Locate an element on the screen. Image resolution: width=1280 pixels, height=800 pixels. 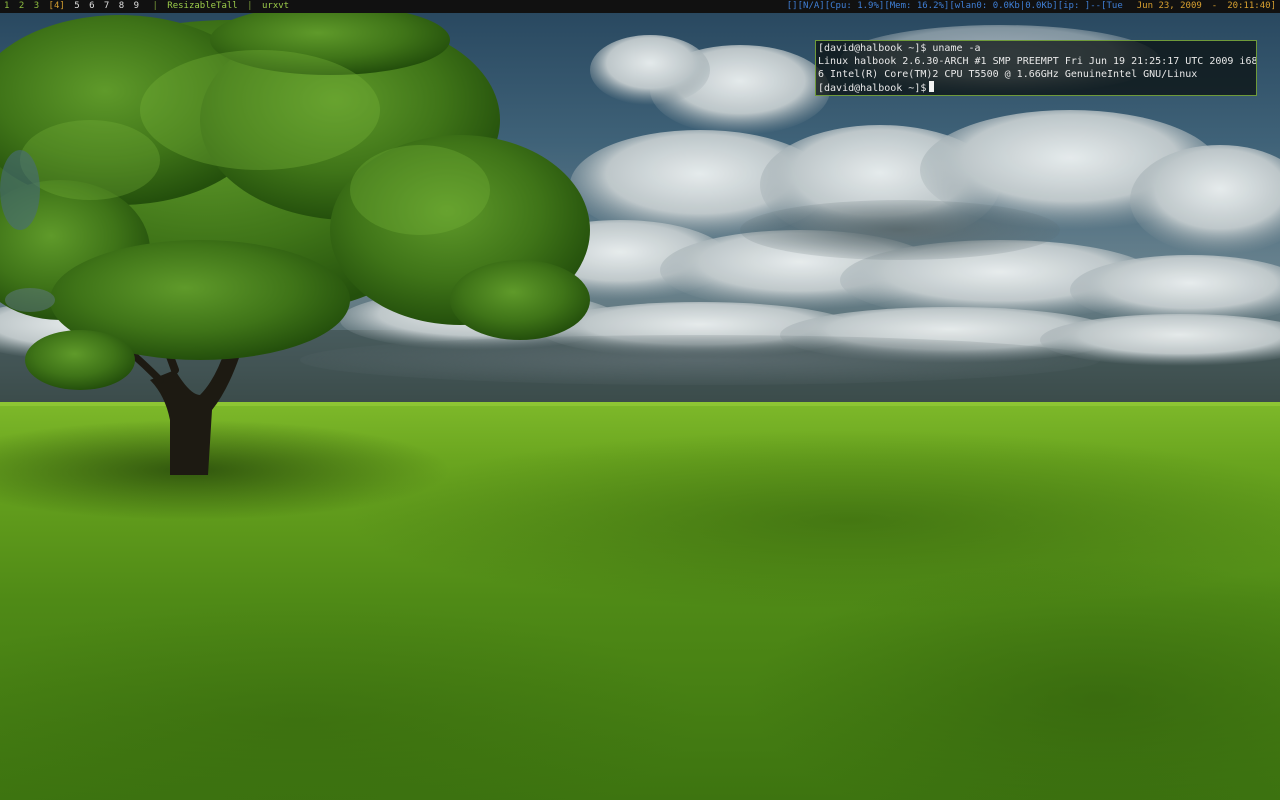
workspace-8: 8 is located at coordinates (121, 6).